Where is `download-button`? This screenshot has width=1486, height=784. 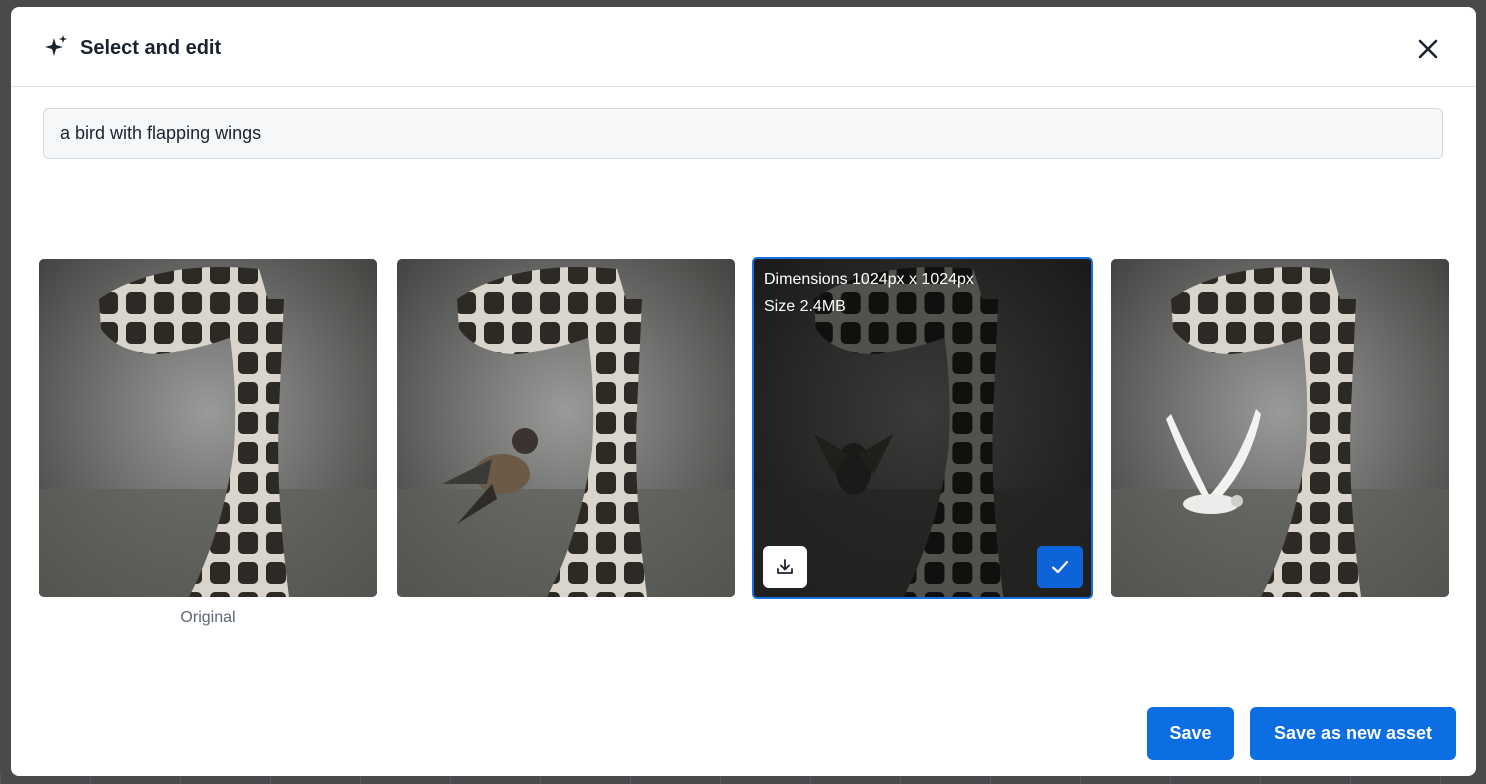 download-button is located at coordinates (785, 567).